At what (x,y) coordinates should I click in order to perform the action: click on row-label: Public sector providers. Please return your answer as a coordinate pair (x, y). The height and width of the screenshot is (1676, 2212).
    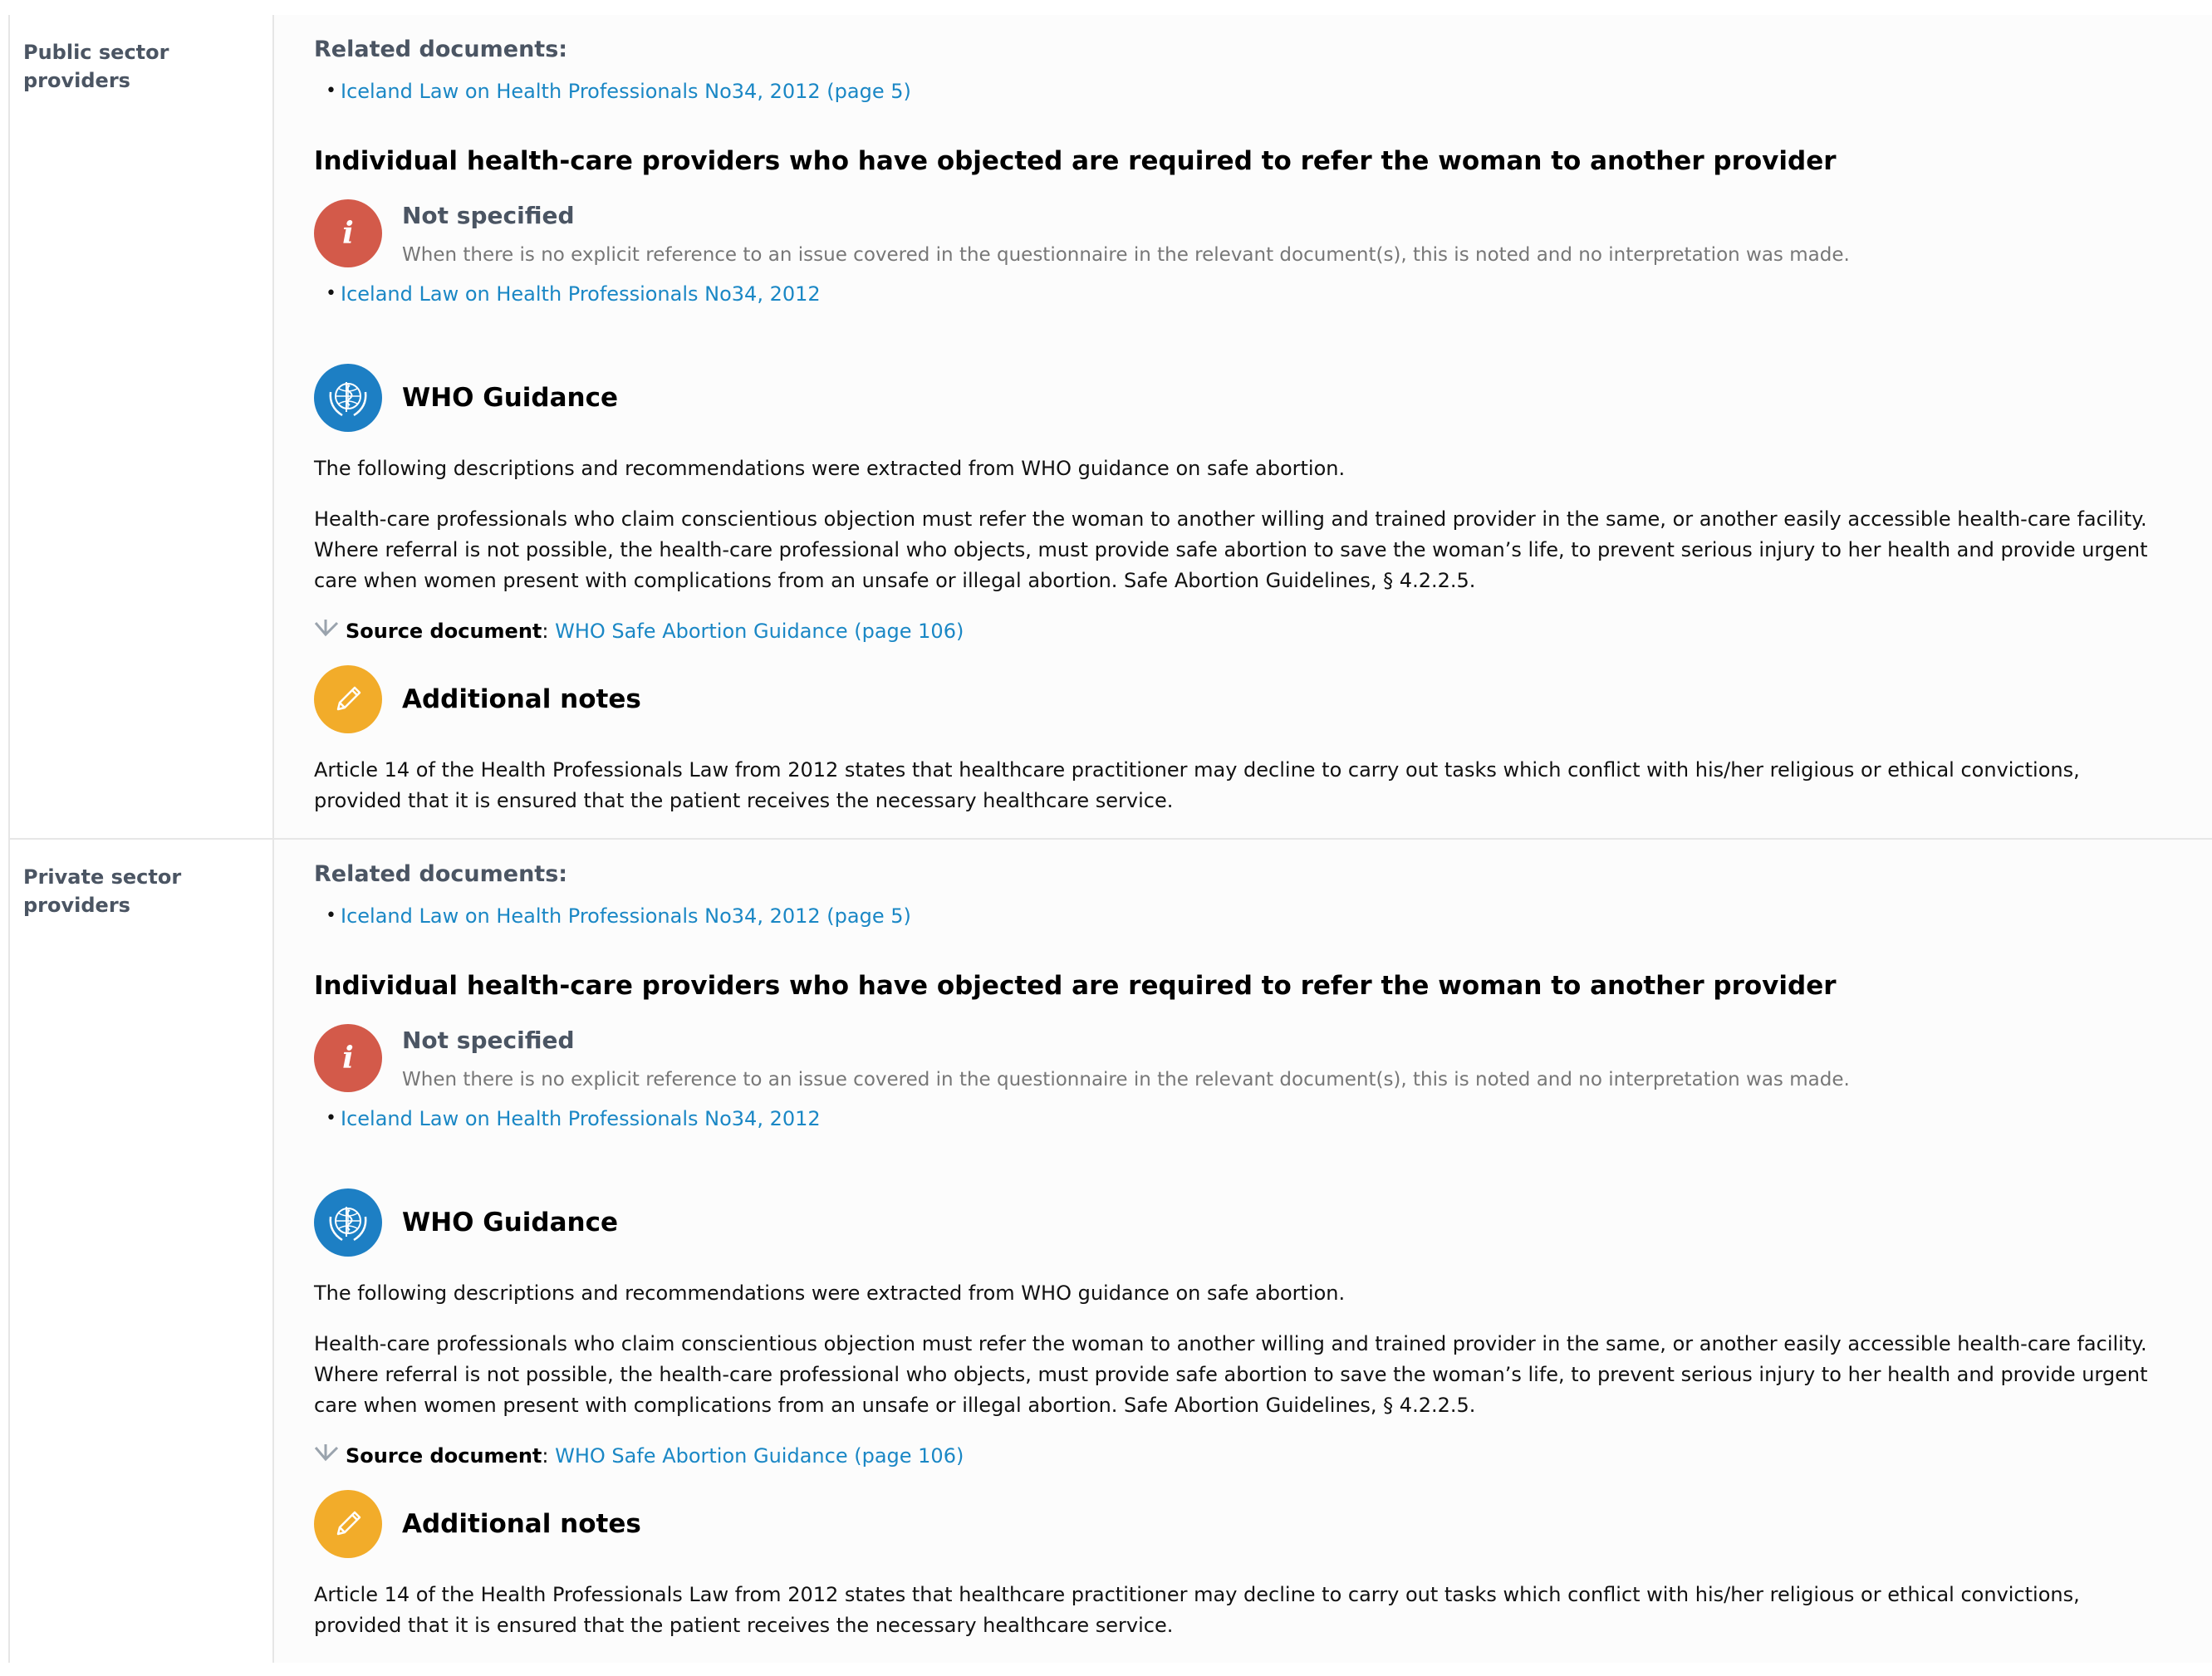
    Looking at the image, I should click on (96, 66).